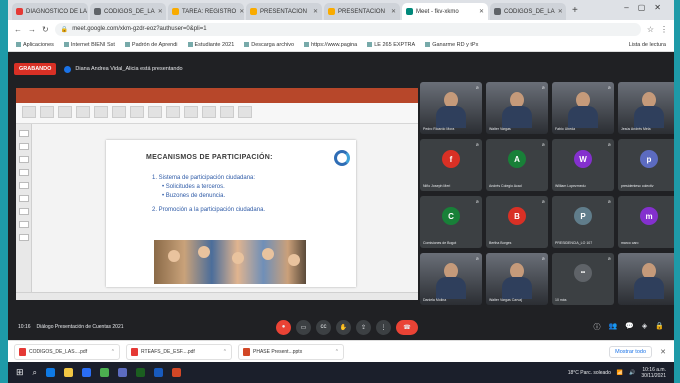  I want to click on powerpoint-statusbar, so click(217, 296).